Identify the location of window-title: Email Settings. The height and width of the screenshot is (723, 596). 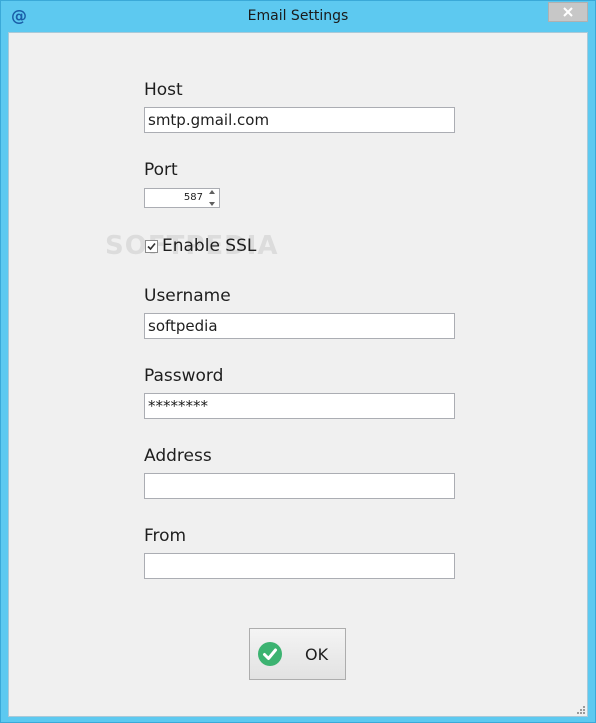
(298, 16).